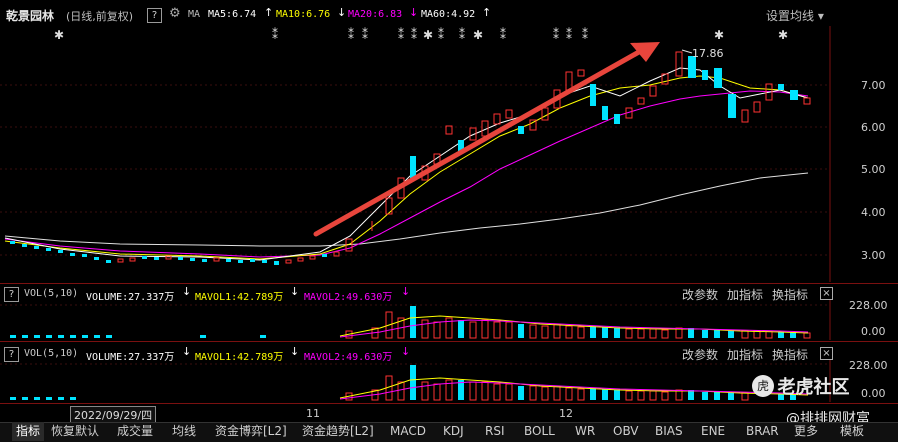  I want to click on vol2-axis-zero: 0.00, so click(873, 393).